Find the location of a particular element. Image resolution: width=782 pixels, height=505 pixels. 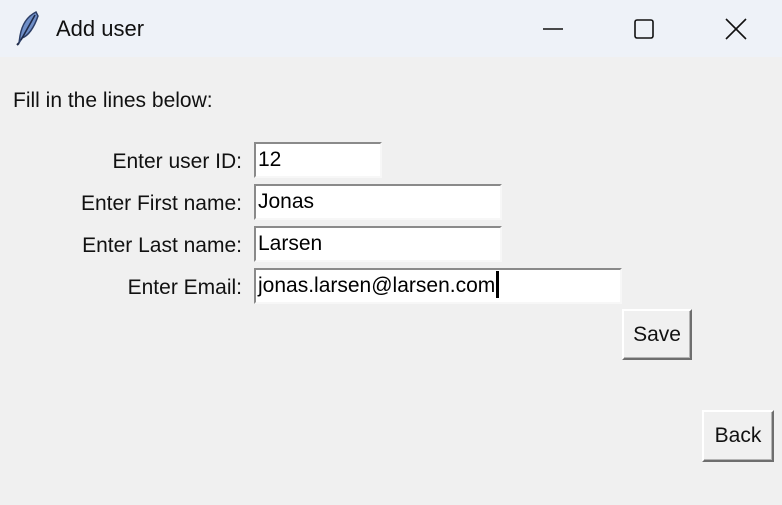

last-name-input: Larsen is located at coordinates (378, 244).